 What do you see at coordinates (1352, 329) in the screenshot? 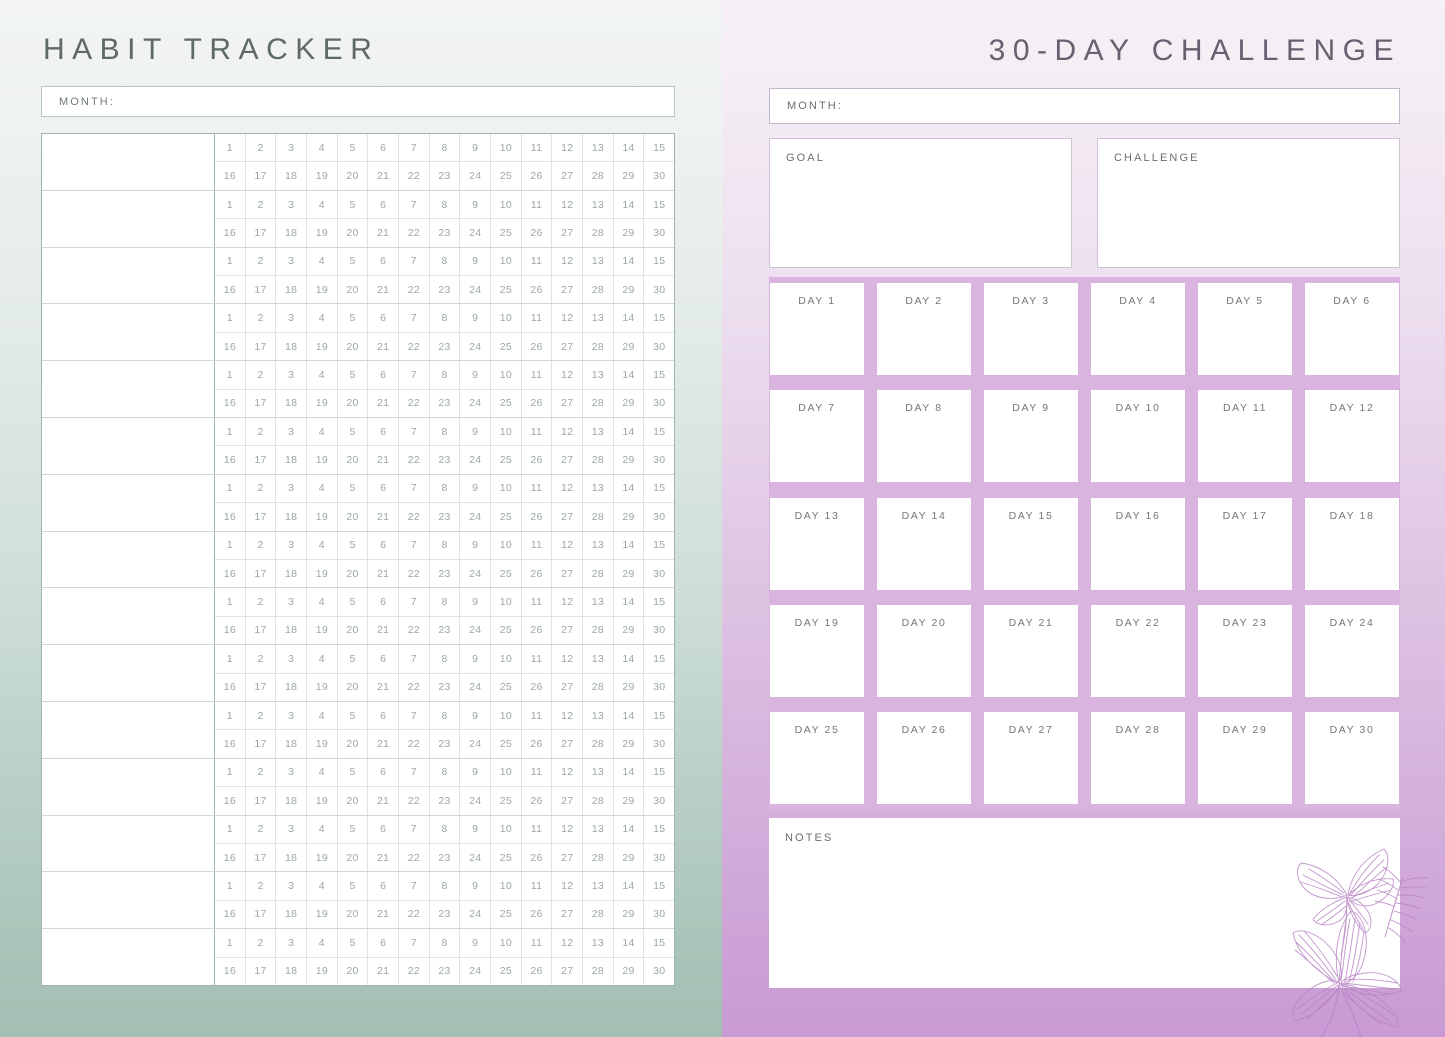
I see `challenge-day-card: DAY 6` at bounding box center [1352, 329].